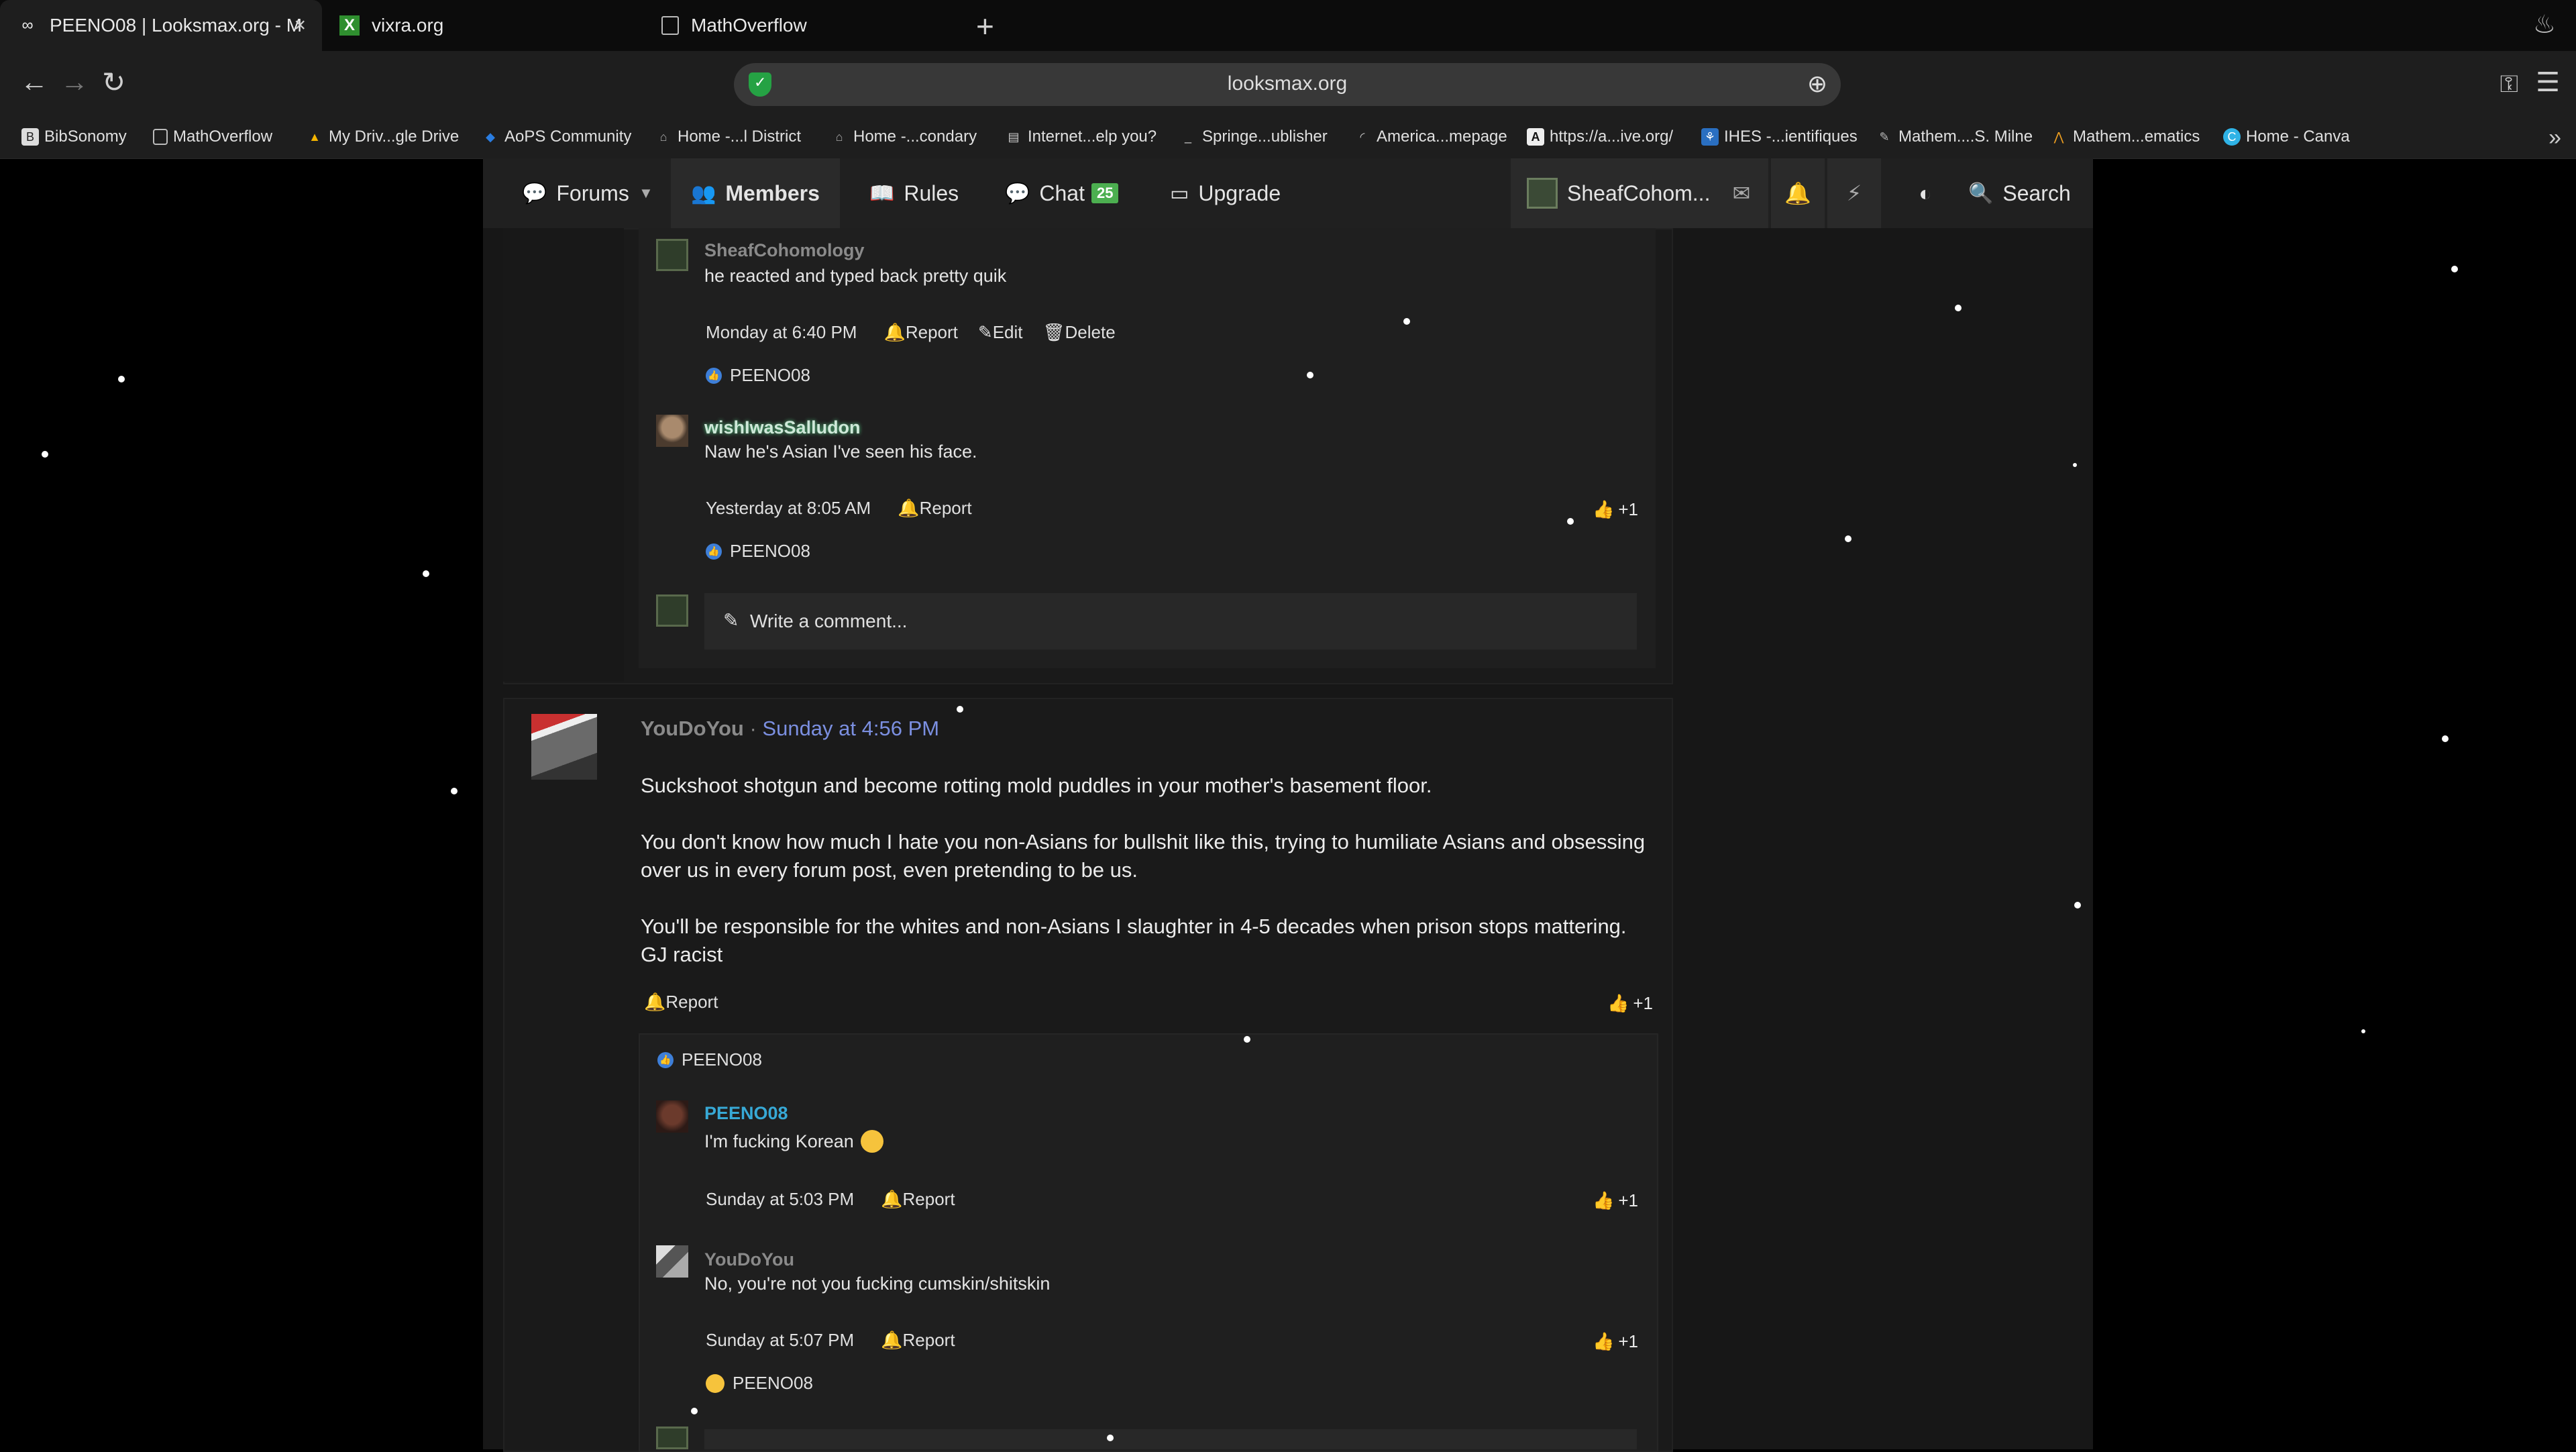  What do you see at coordinates (692, 729) in the screenshot?
I see `post-author: YouDoYou` at bounding box center [692, 729].